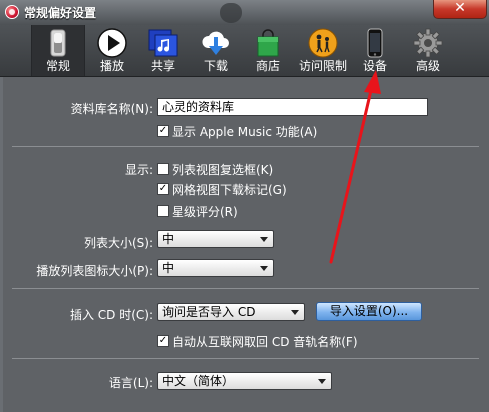  What do you see at coordinates (215, 239) in the screenshot?
I see `list-size-select: 中` at bounding box center [215, 239].